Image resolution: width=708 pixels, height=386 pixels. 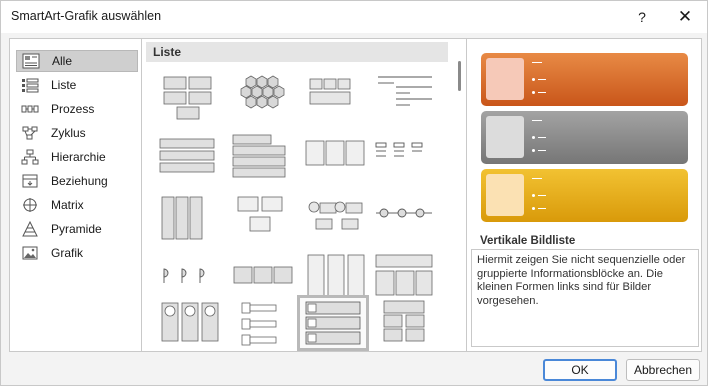 I want to click on category-list-item: Liste, so click(x=77, y=85).